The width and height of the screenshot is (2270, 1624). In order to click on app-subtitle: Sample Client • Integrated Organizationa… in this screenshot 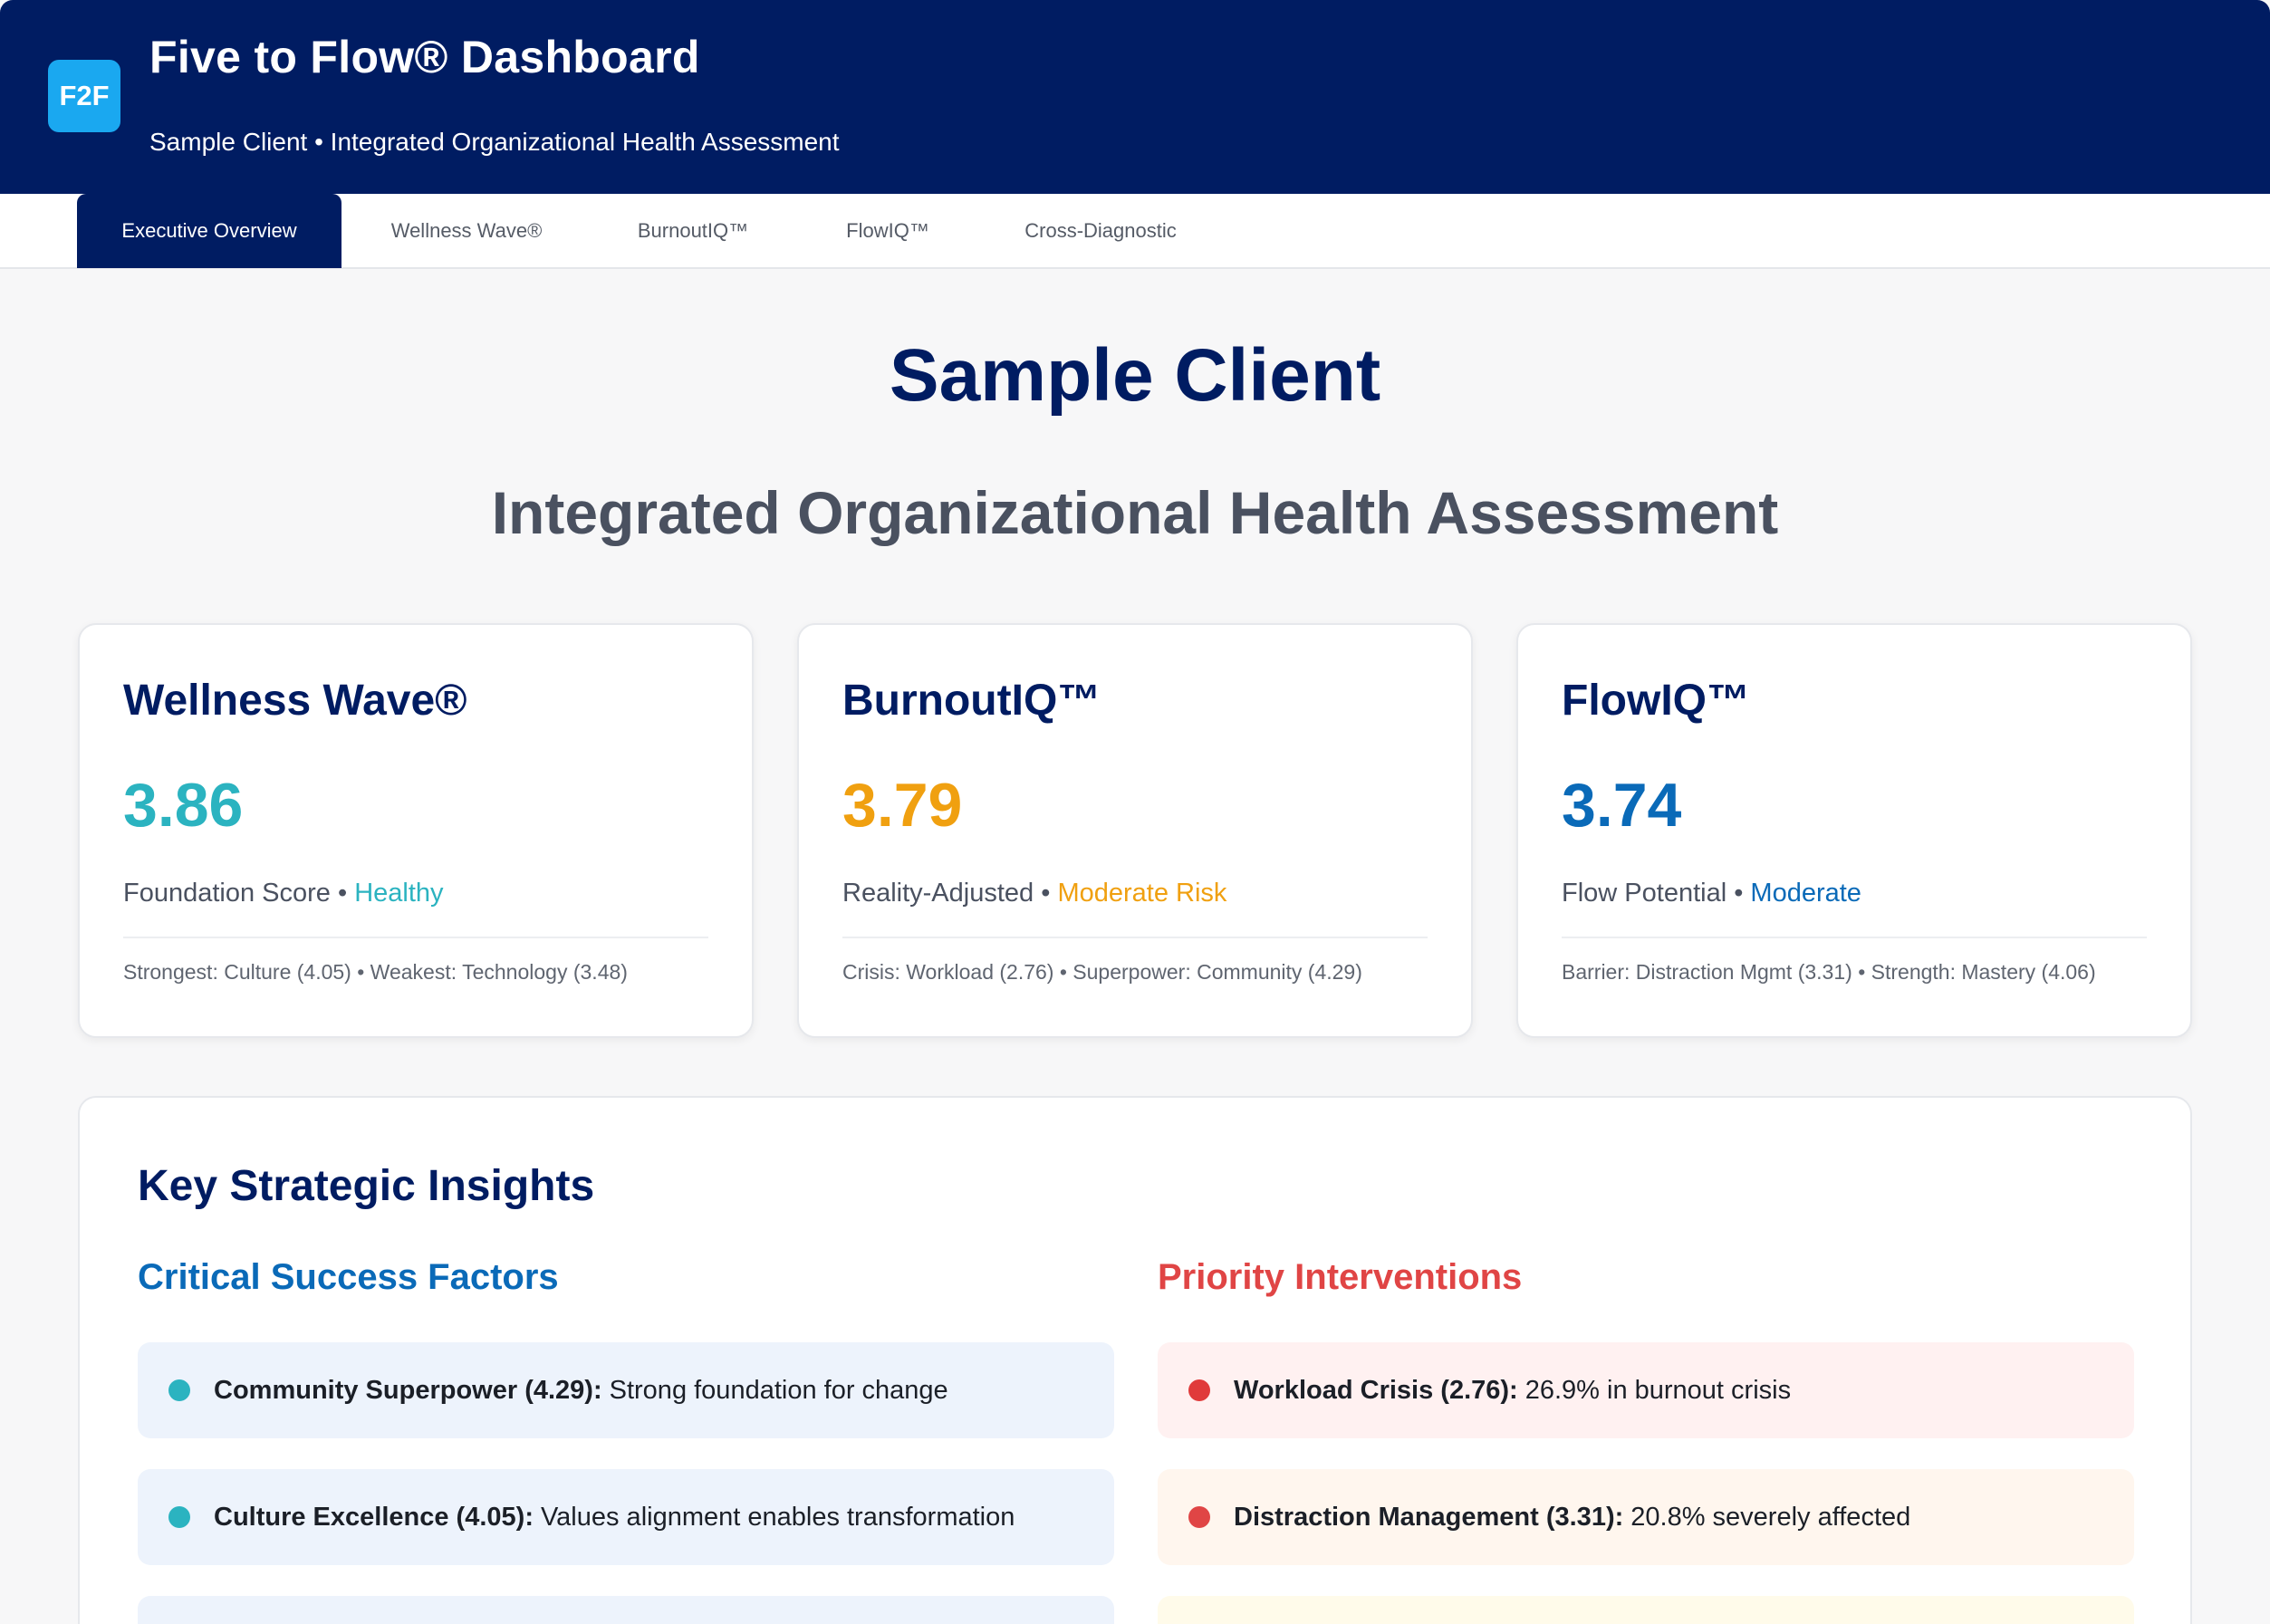, I will do `click(494, 142)`.